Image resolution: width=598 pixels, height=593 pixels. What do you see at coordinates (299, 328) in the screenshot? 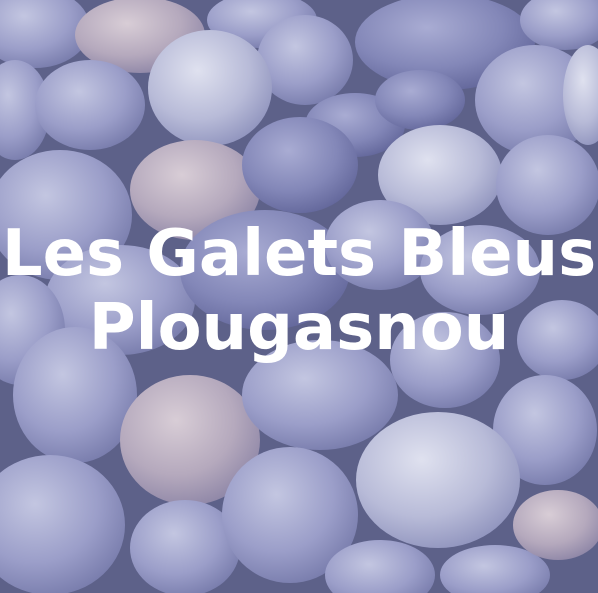
I see `title-line-2: Plougasnou` at bounding box center [299, 328].